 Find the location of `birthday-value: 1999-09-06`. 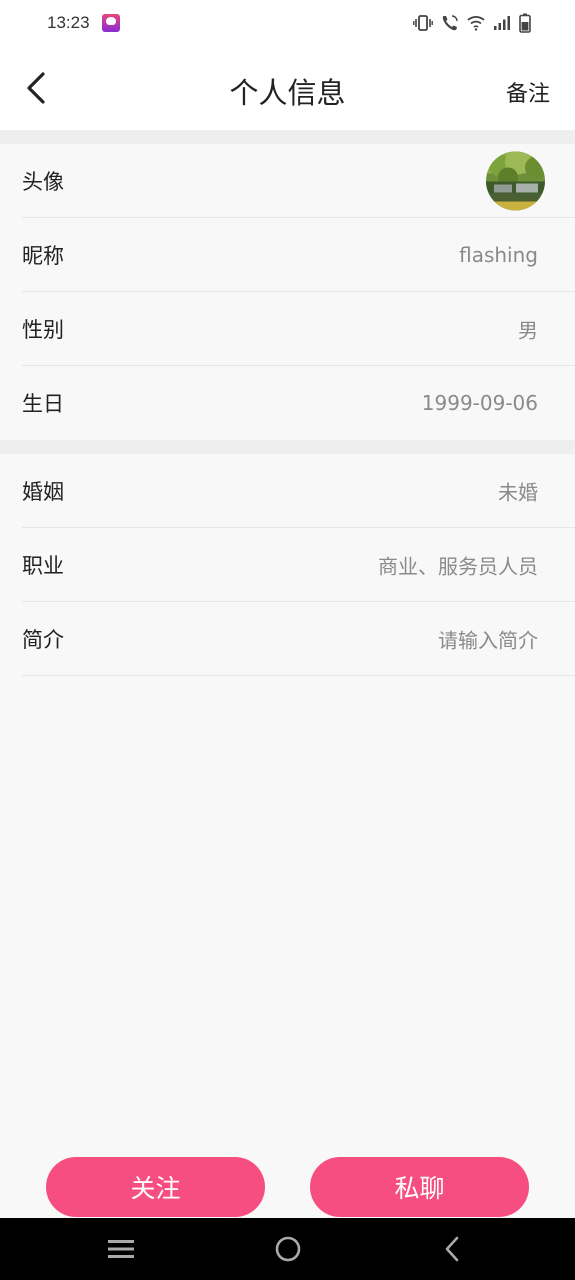

birthday-value: 1999-09-06 is located at coordinates (479, 403).